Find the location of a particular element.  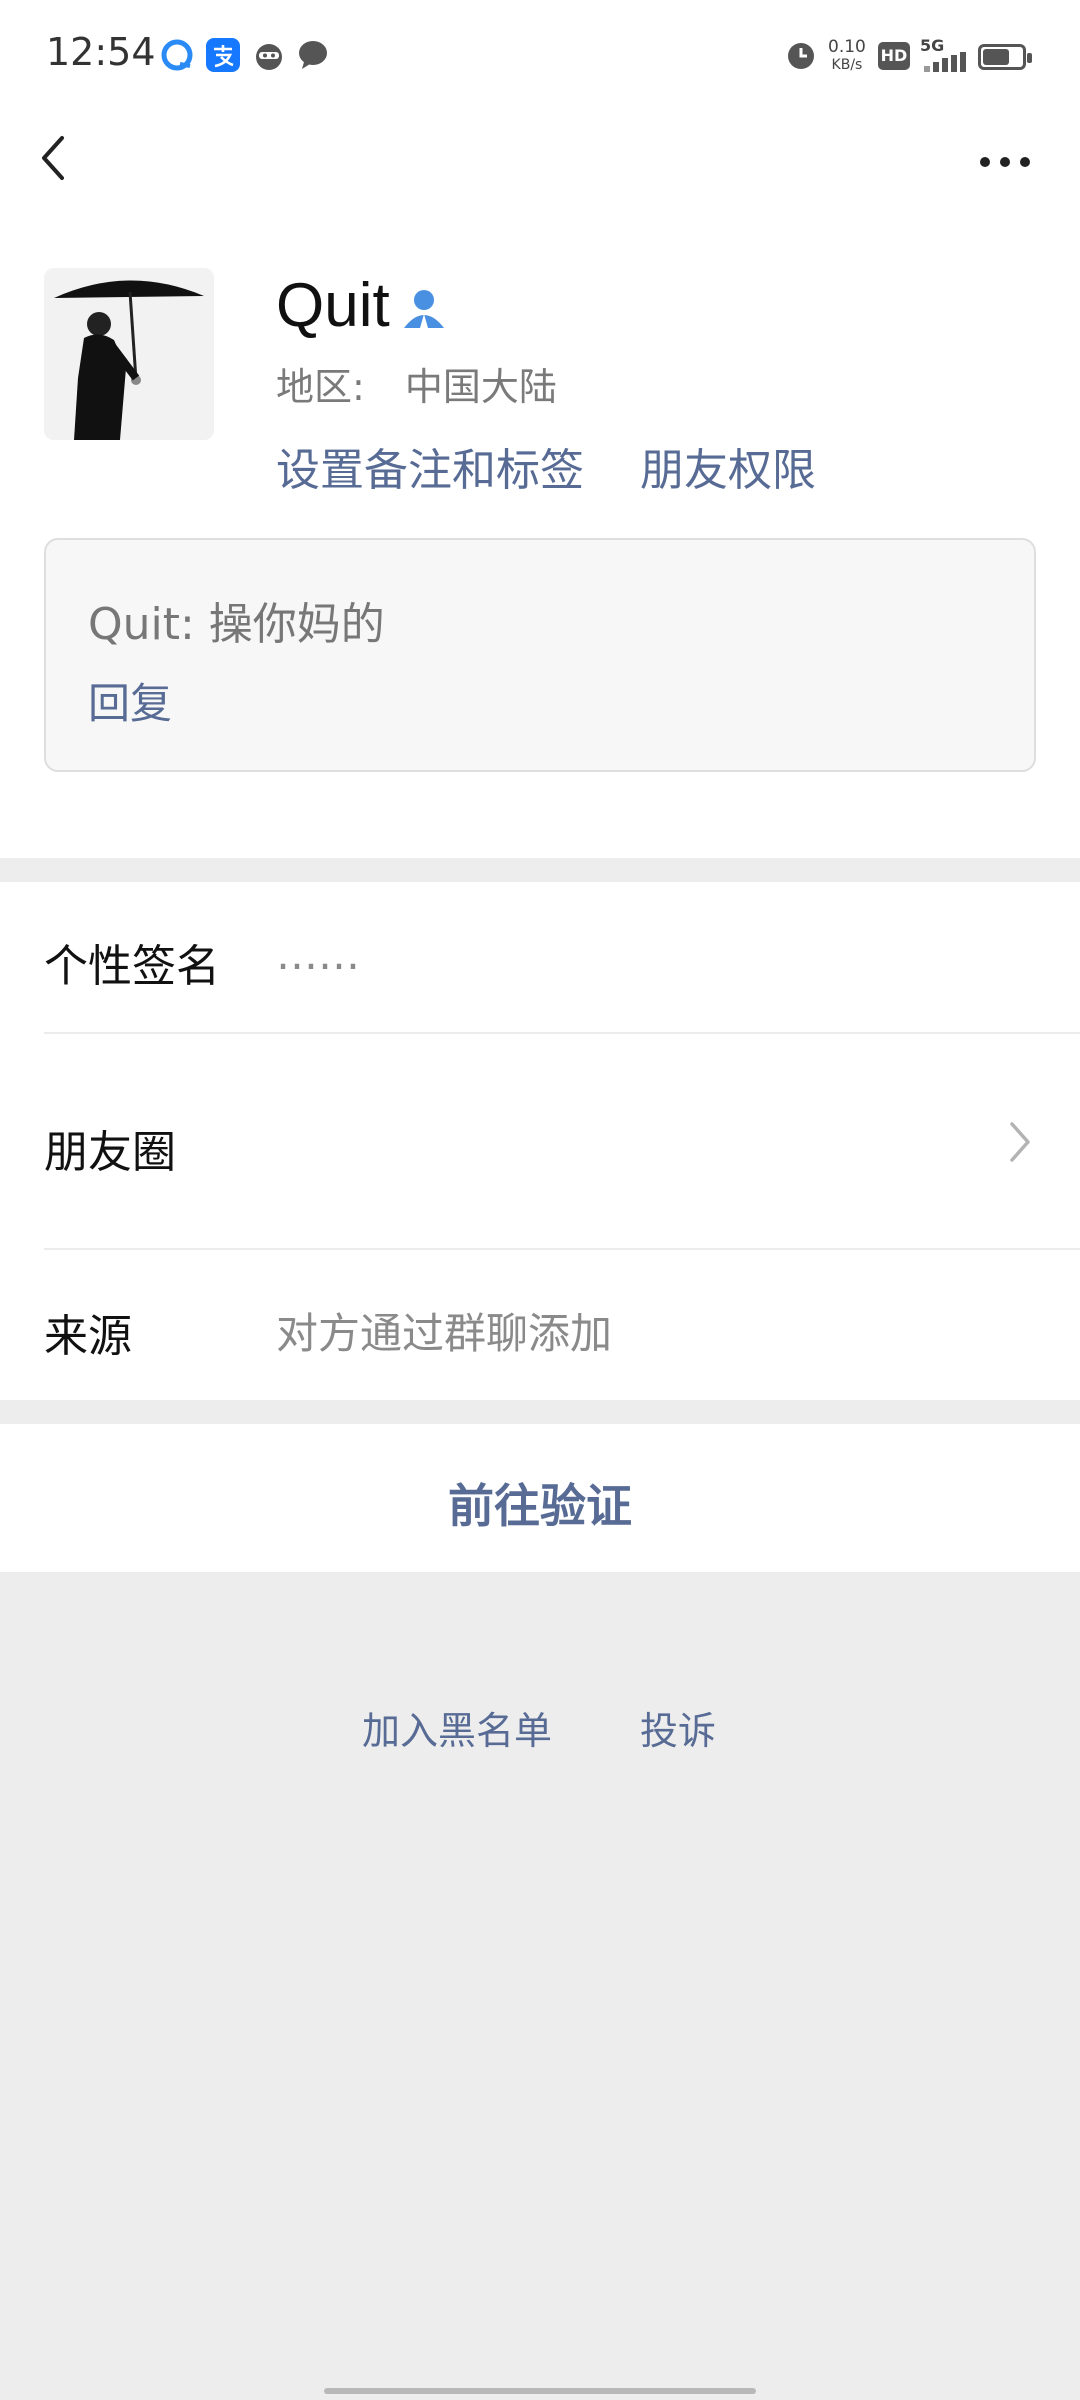

complain-link: 投诉 is located at coordinates (678, 1727).